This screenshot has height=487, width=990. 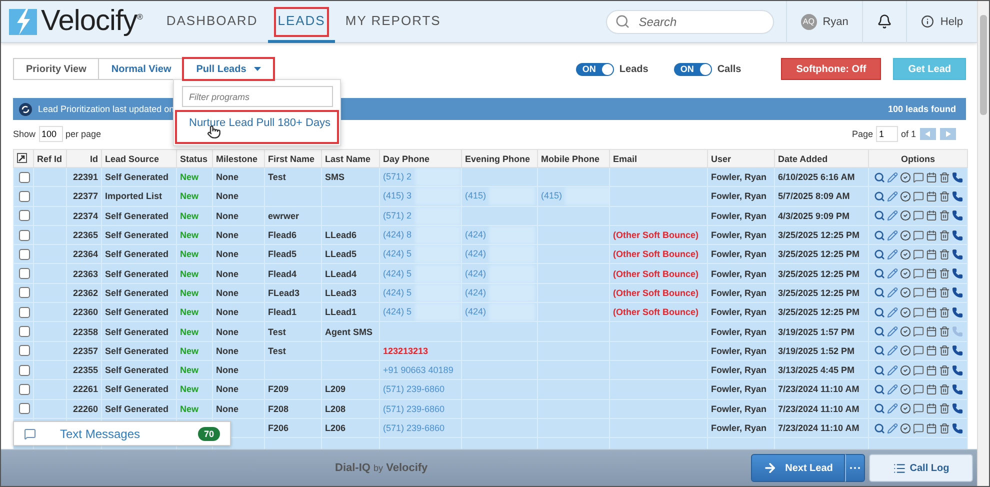 I want to click on column-header: User, so click(x=741, y=159).